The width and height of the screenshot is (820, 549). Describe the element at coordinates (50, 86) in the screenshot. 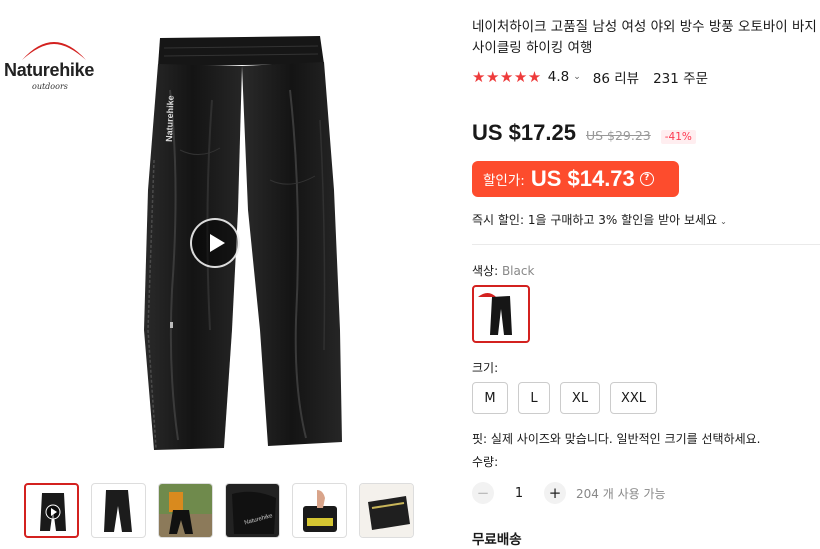

I see `brand-tagline: outdoors` at that location.